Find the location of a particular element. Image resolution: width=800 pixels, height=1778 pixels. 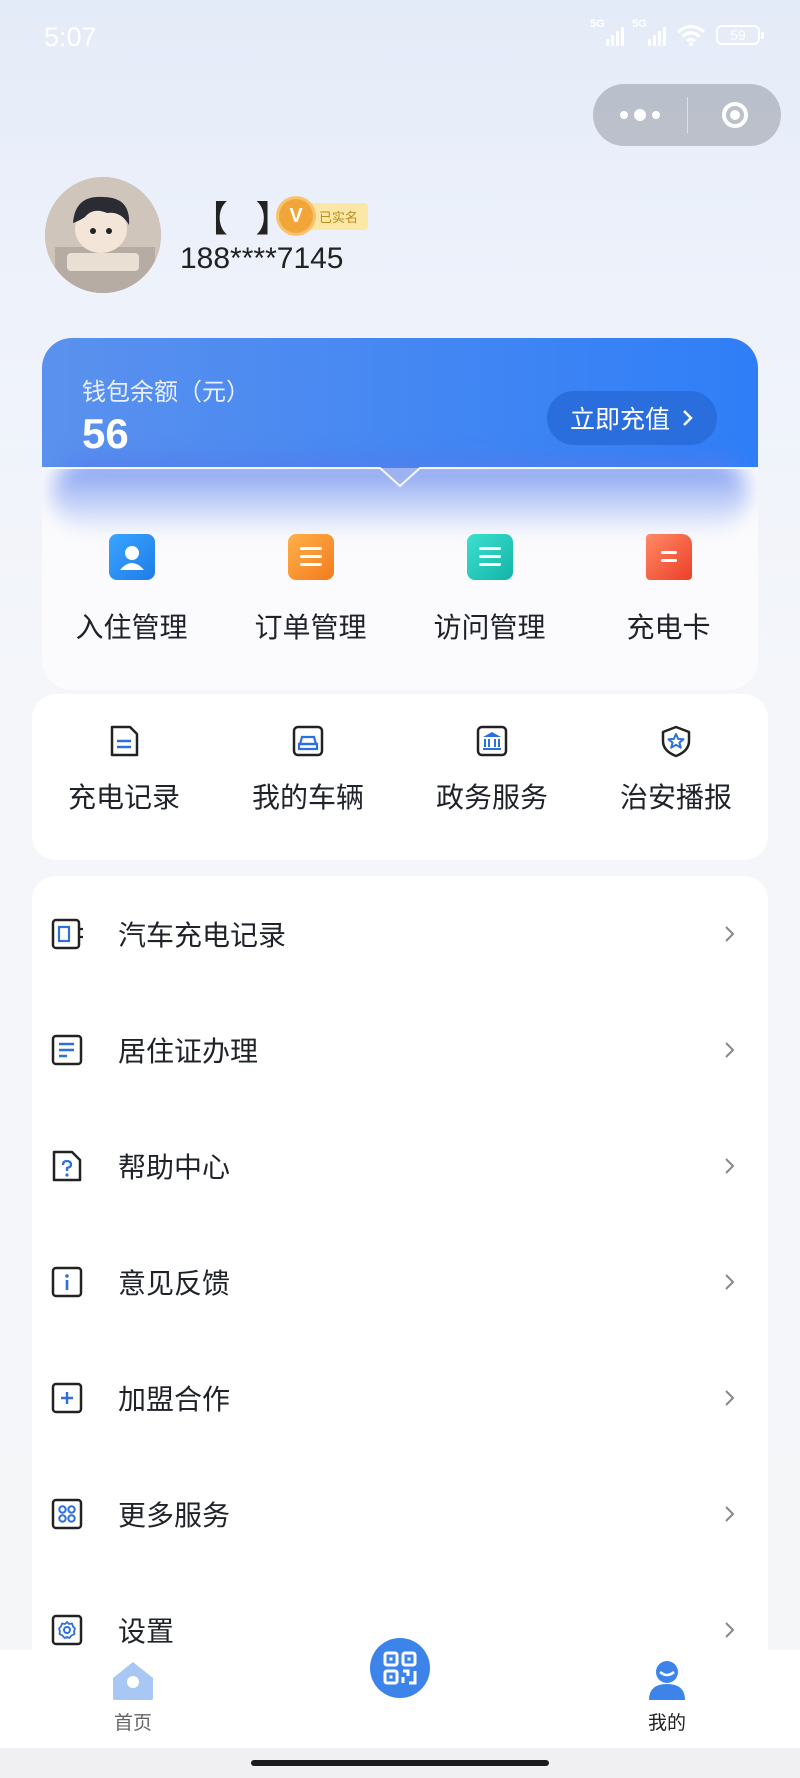

verified-label: 已实名 is located at coordinates (337, 216).